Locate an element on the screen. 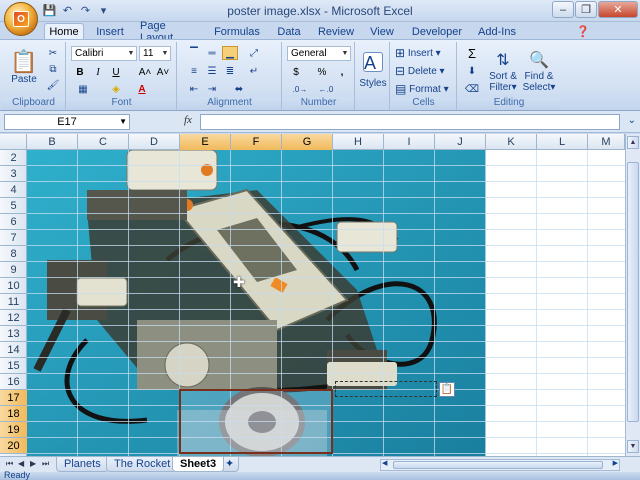 The image size is (640, 480). column-header: B is located at coordinates (52, 142).